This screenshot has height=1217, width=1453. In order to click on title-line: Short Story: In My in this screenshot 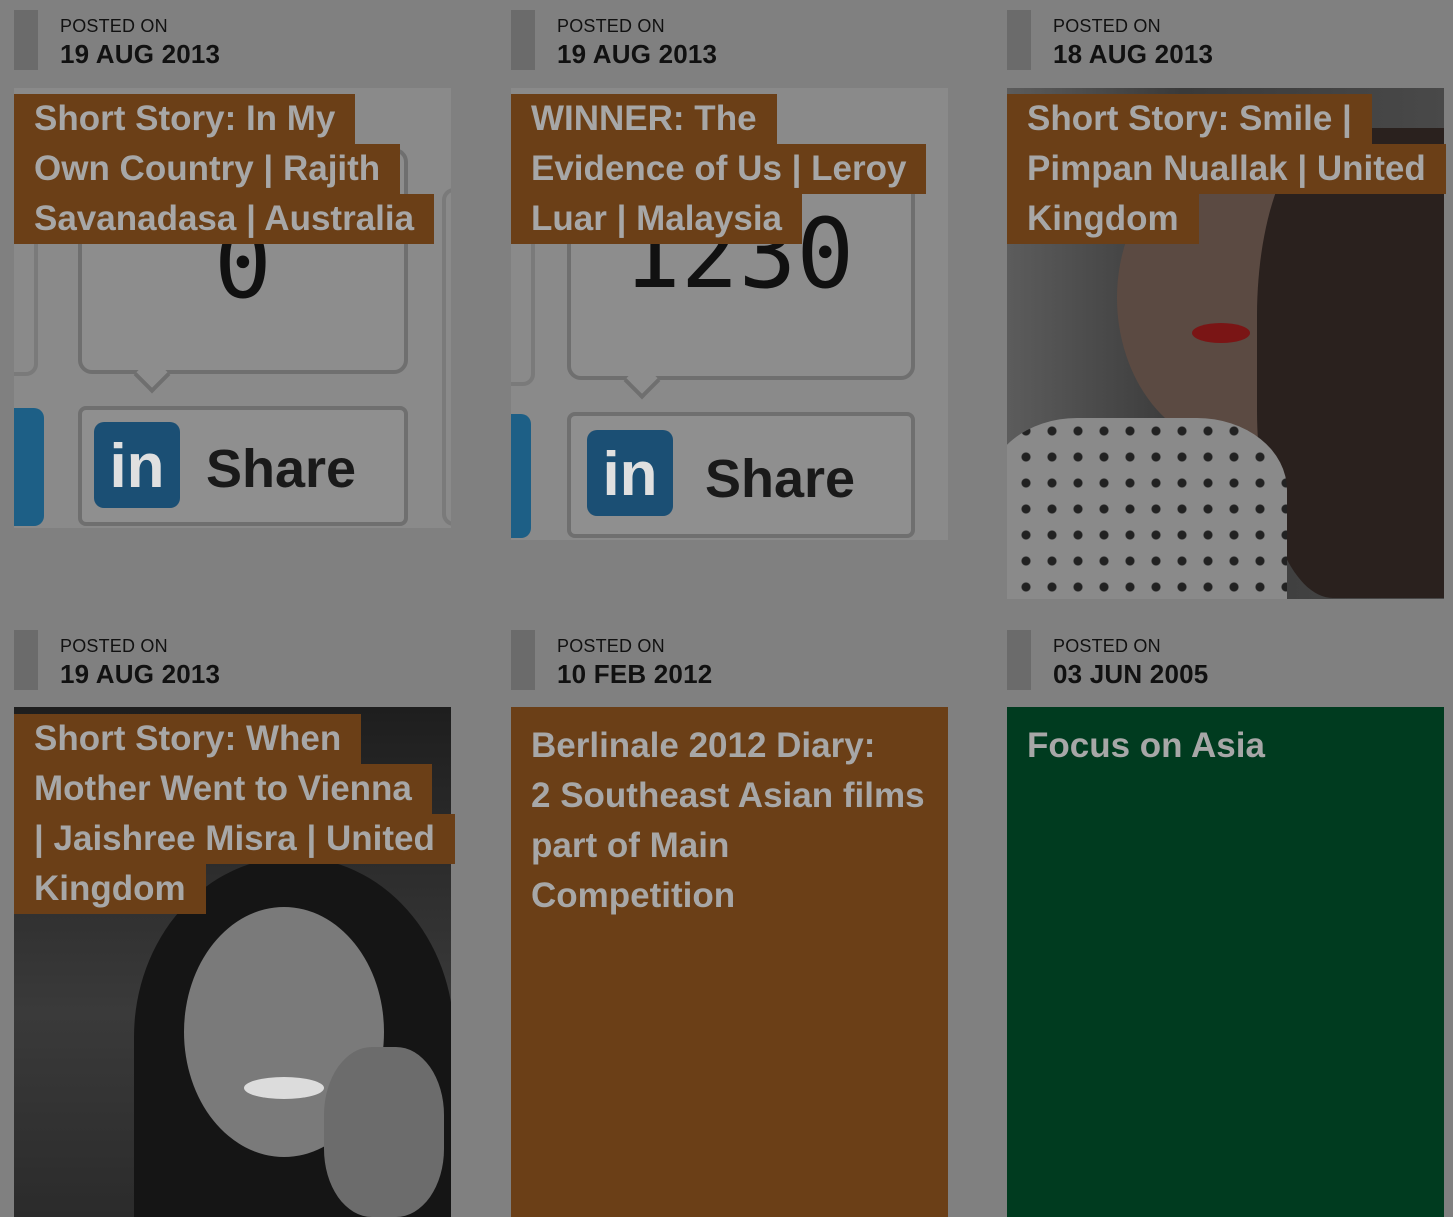, I will do `click(185, 119)`.